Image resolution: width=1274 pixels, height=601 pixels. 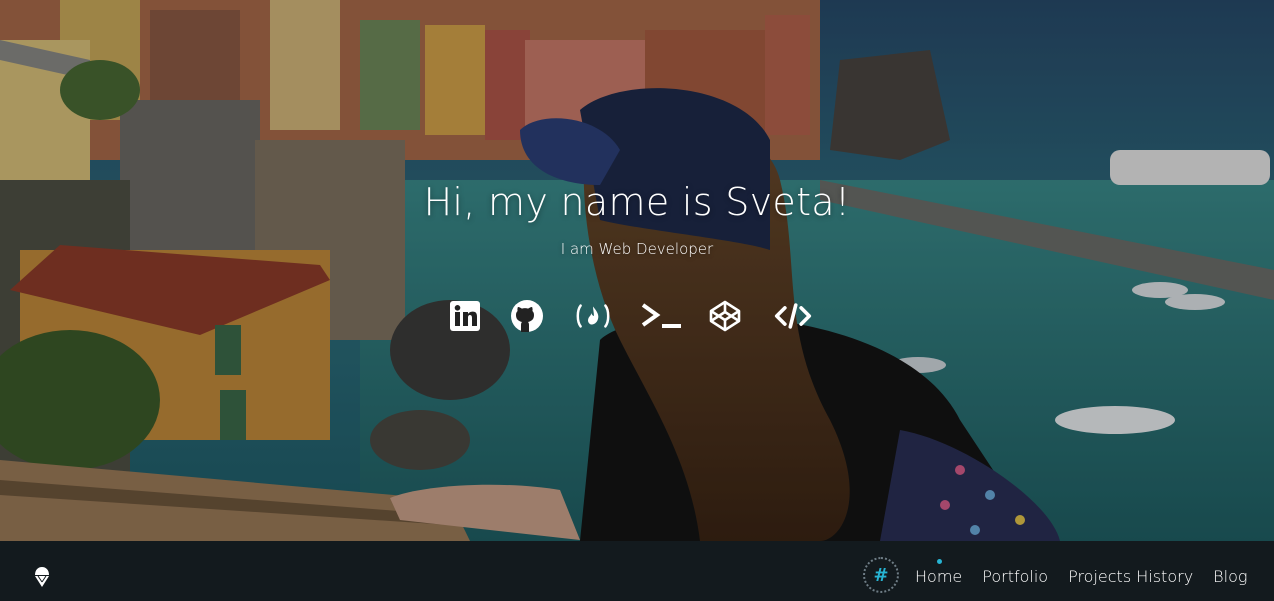 I want to click on codepen-link, so click(x=725, y=316).